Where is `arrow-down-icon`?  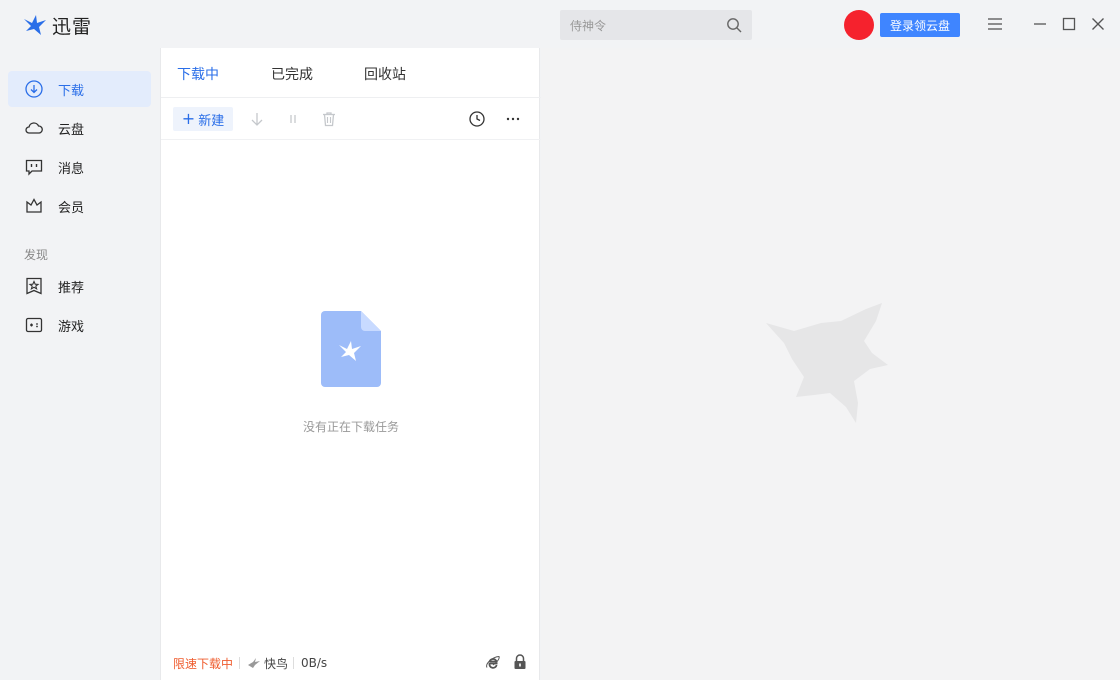 arrow-down-icon is located at coordinates (257, 119).